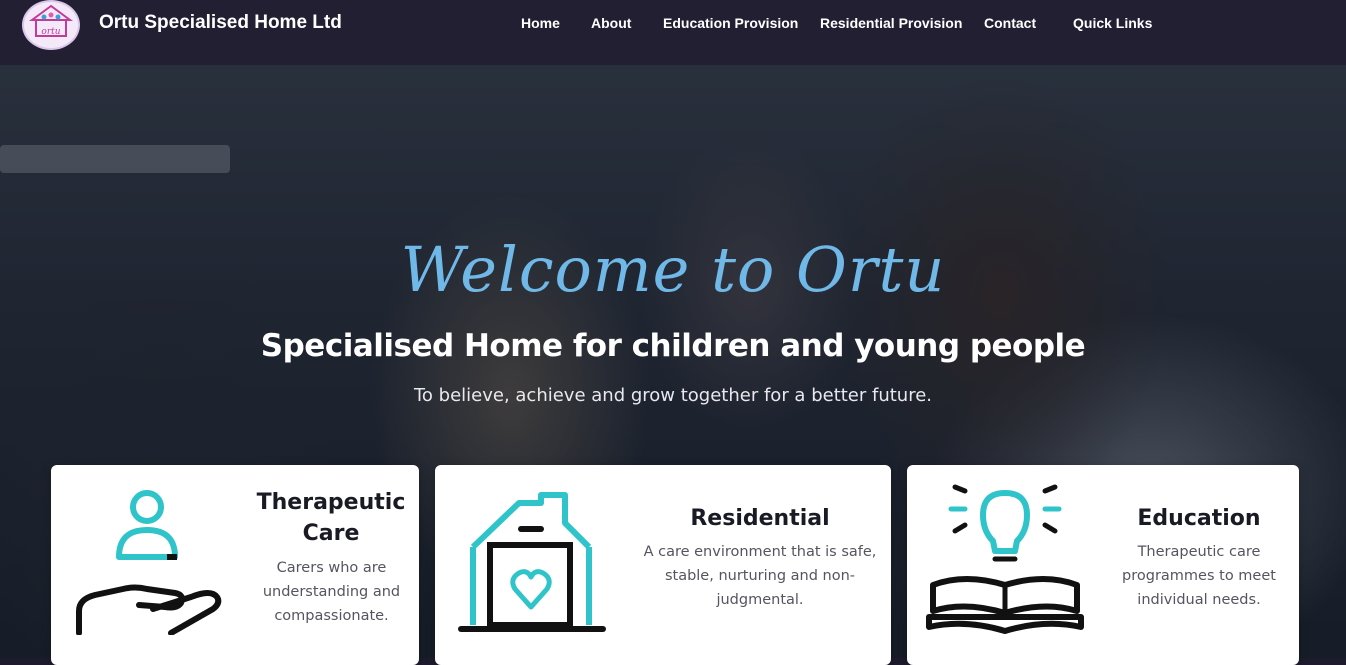 This screenshot has width=1346, height=665. I want to click on book-lightbulb-icon, so click(1005, 559).